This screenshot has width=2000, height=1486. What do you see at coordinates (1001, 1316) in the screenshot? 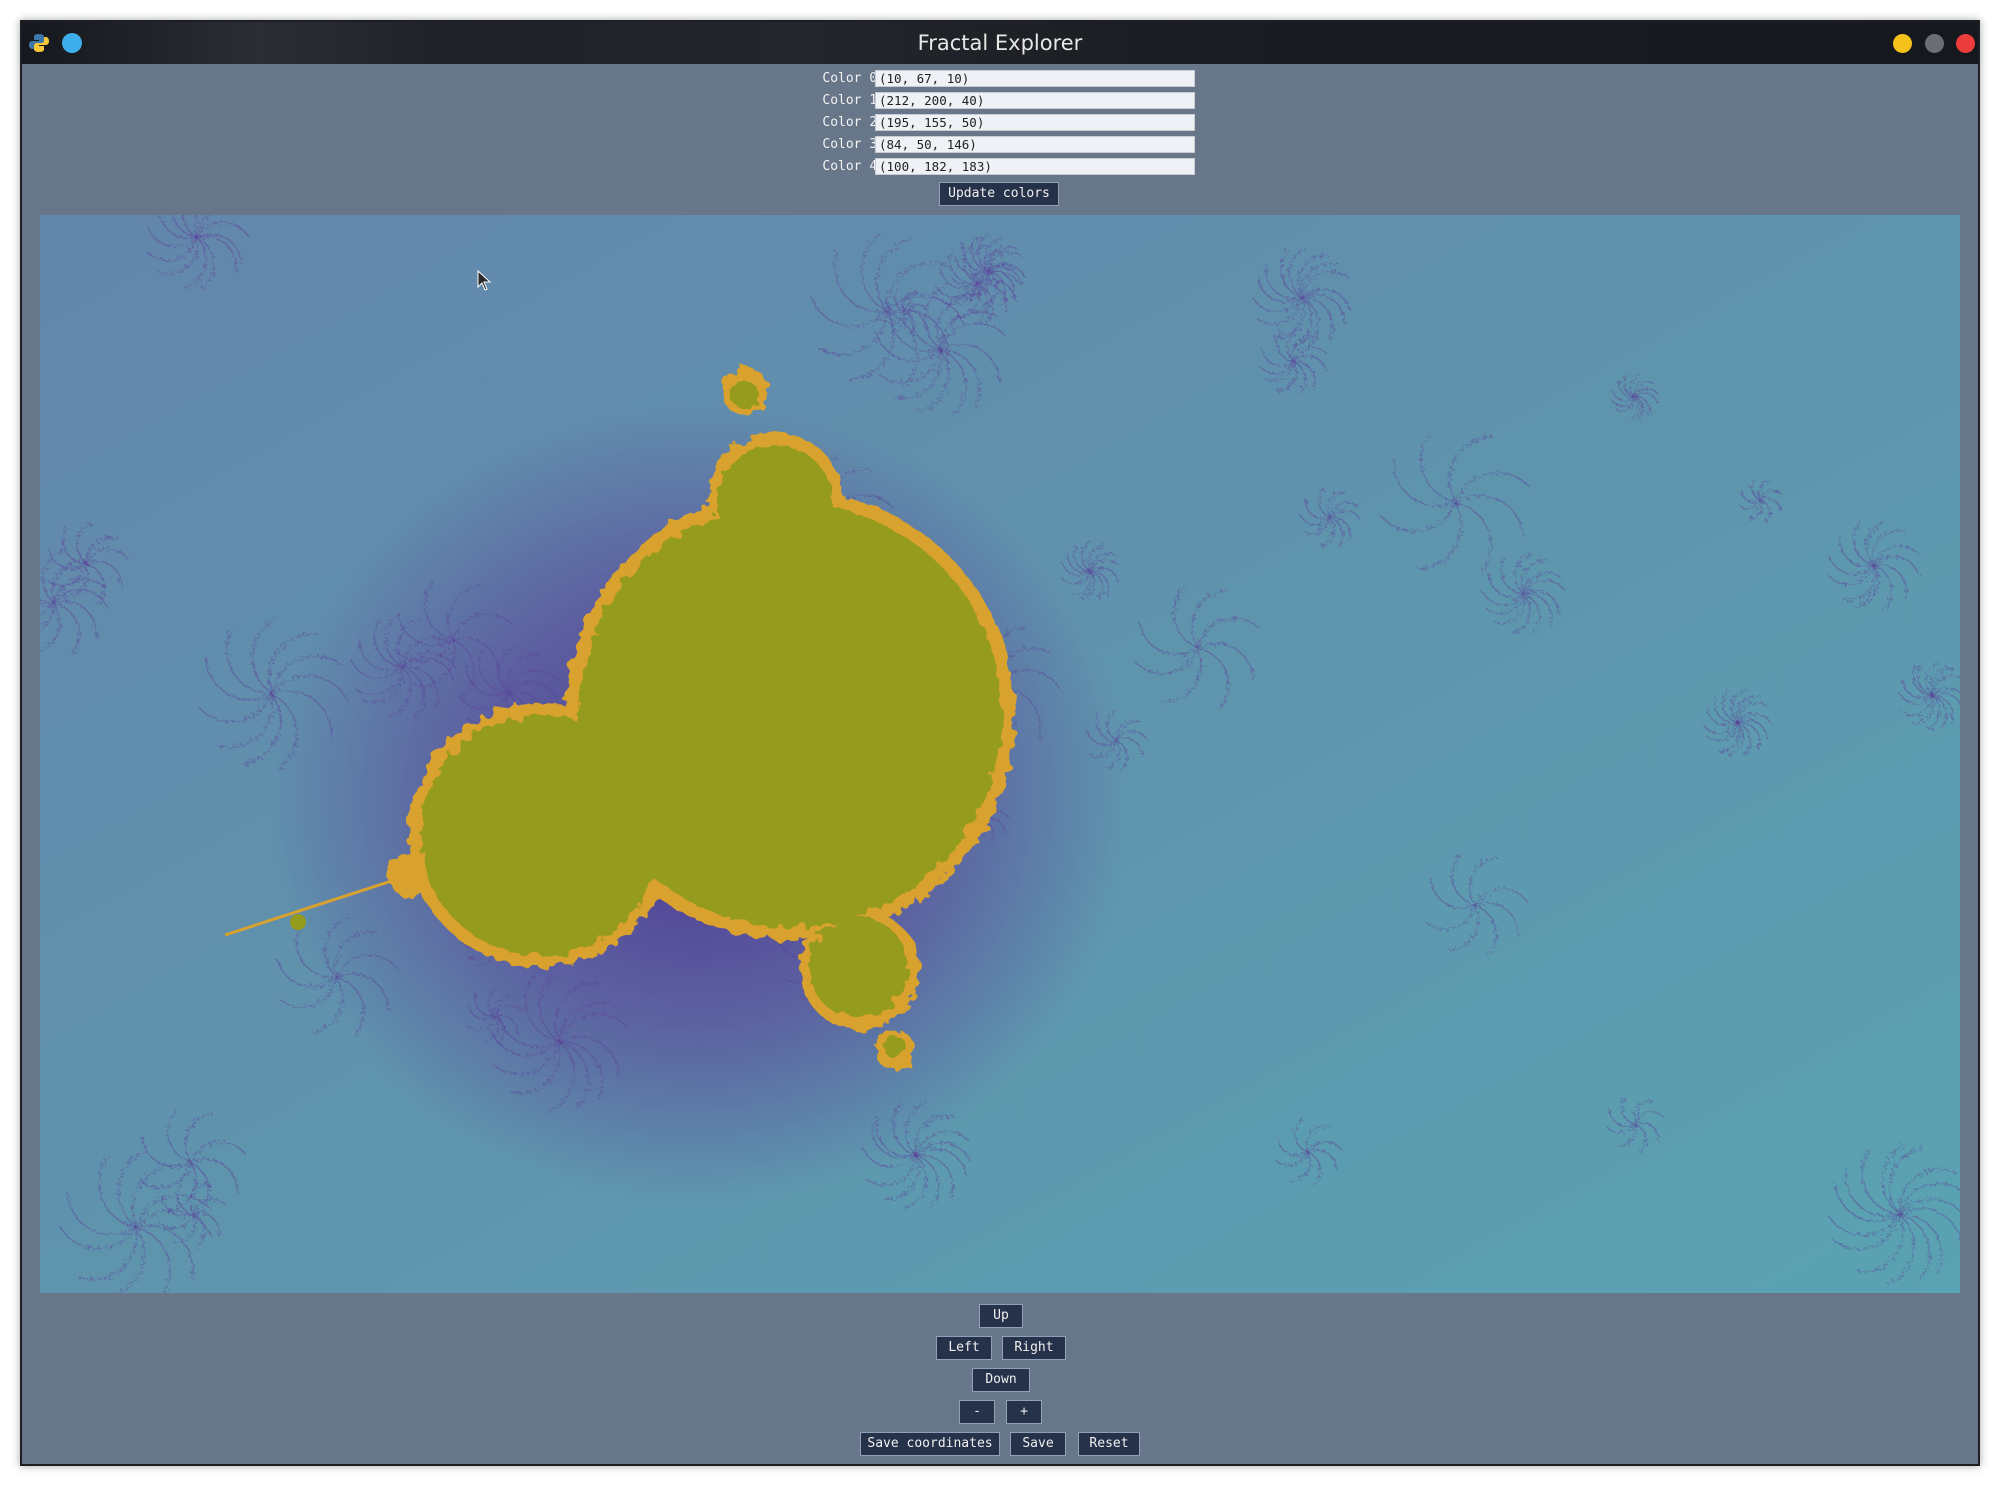
I see `up-button: Up` at bounding box center [1001, 1316].